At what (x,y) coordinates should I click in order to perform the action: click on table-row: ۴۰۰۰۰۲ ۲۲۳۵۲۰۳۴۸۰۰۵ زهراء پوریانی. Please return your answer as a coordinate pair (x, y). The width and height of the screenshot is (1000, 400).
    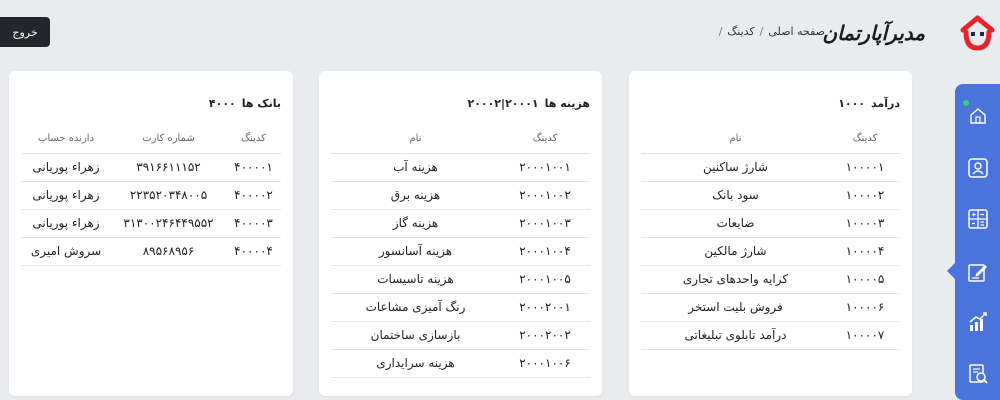
    Looking at the image, I should click on (151, 195).